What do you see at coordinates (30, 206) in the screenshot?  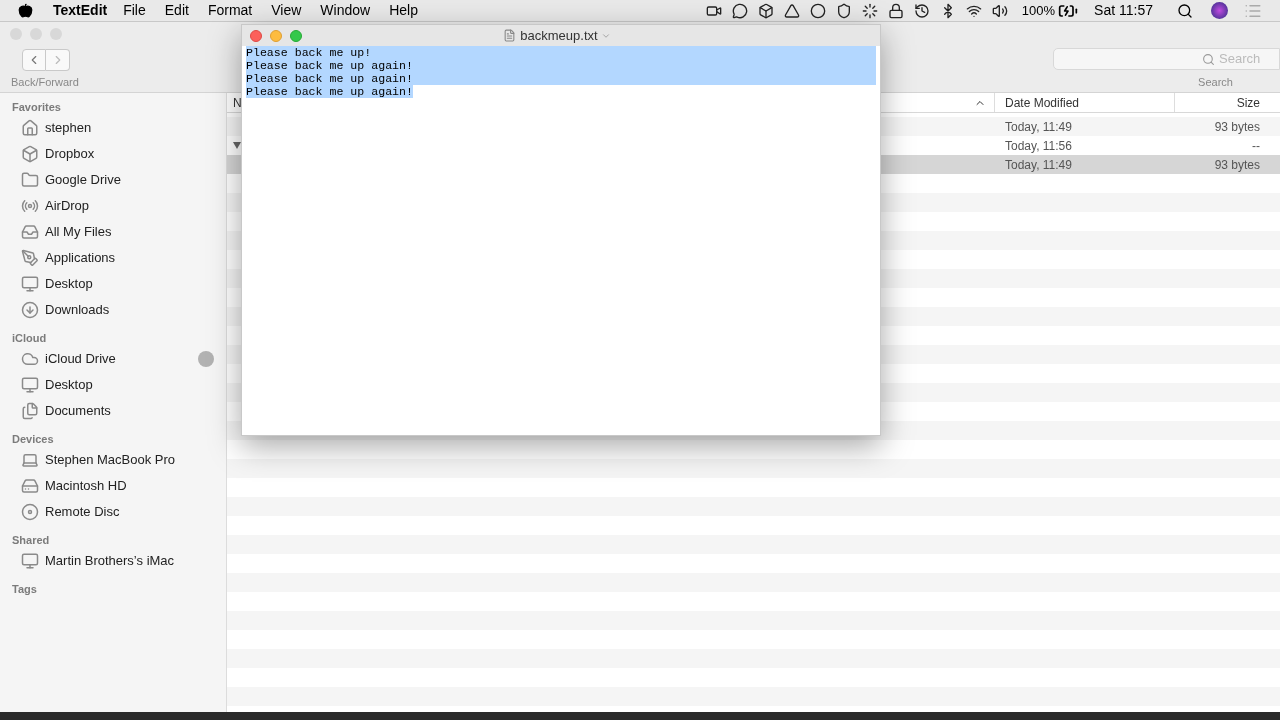 I see `airdrop-icon` at bounding box center [30, 206].